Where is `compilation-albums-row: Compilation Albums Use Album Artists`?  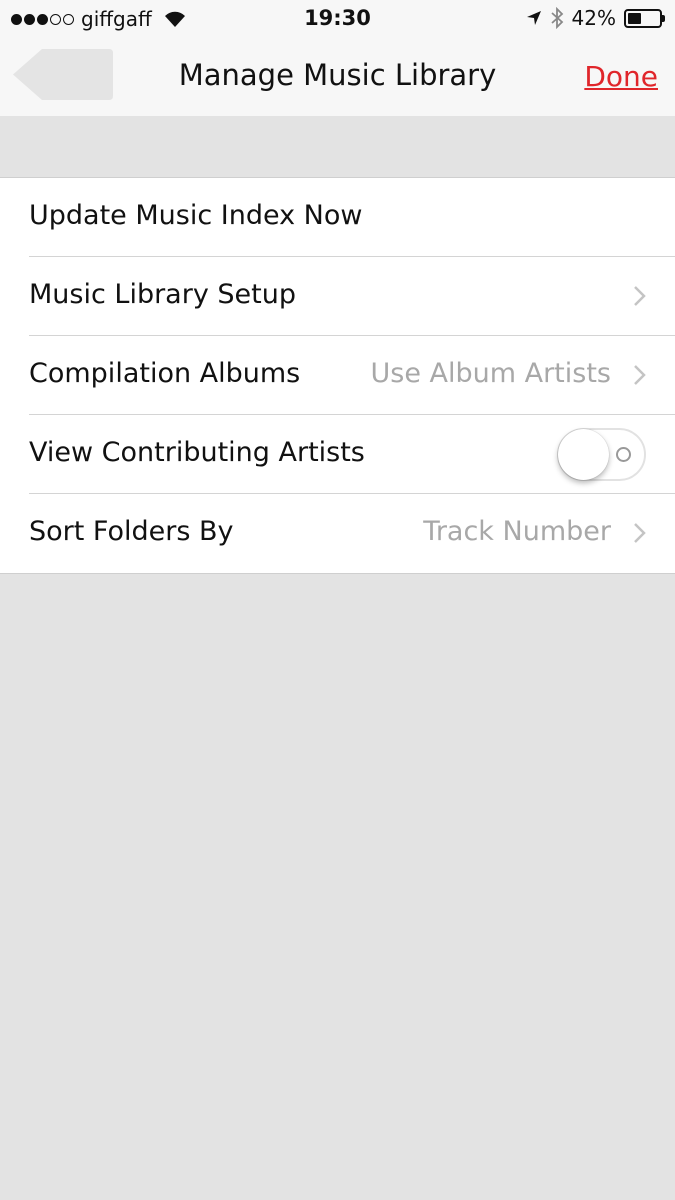 compilation-albums-row: Compilation Albums Use Album Artists is located at coordinates (352, 375).